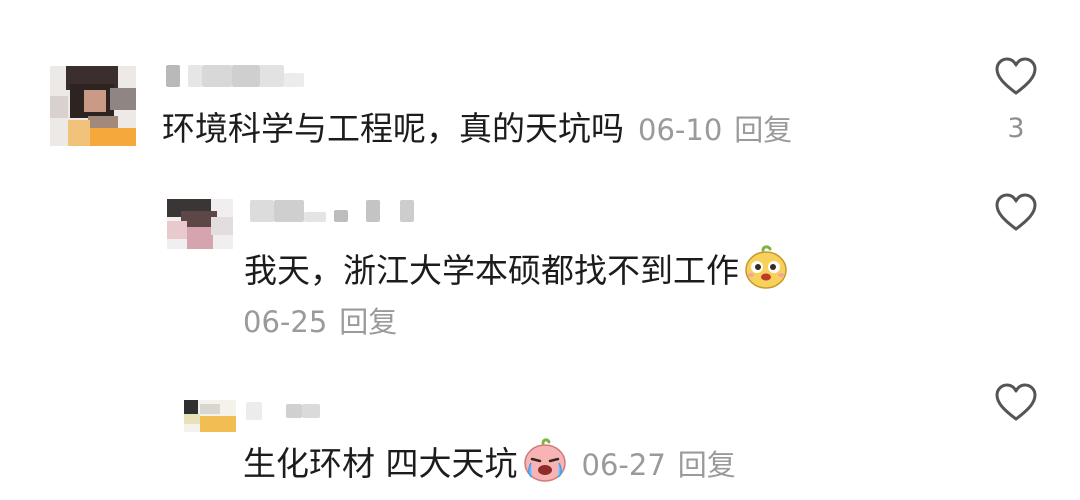 This screenshot has width=1080, height=500. Describe the element at coordinates (680, 130) in the screenshot. I see `comment-date: 06-10` at that location.